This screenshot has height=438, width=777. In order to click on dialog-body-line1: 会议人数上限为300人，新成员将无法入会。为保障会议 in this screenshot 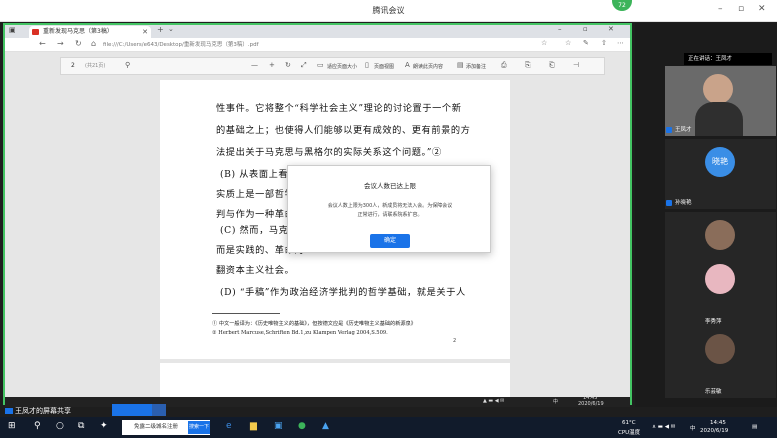, I will do `click(390, 206)`.